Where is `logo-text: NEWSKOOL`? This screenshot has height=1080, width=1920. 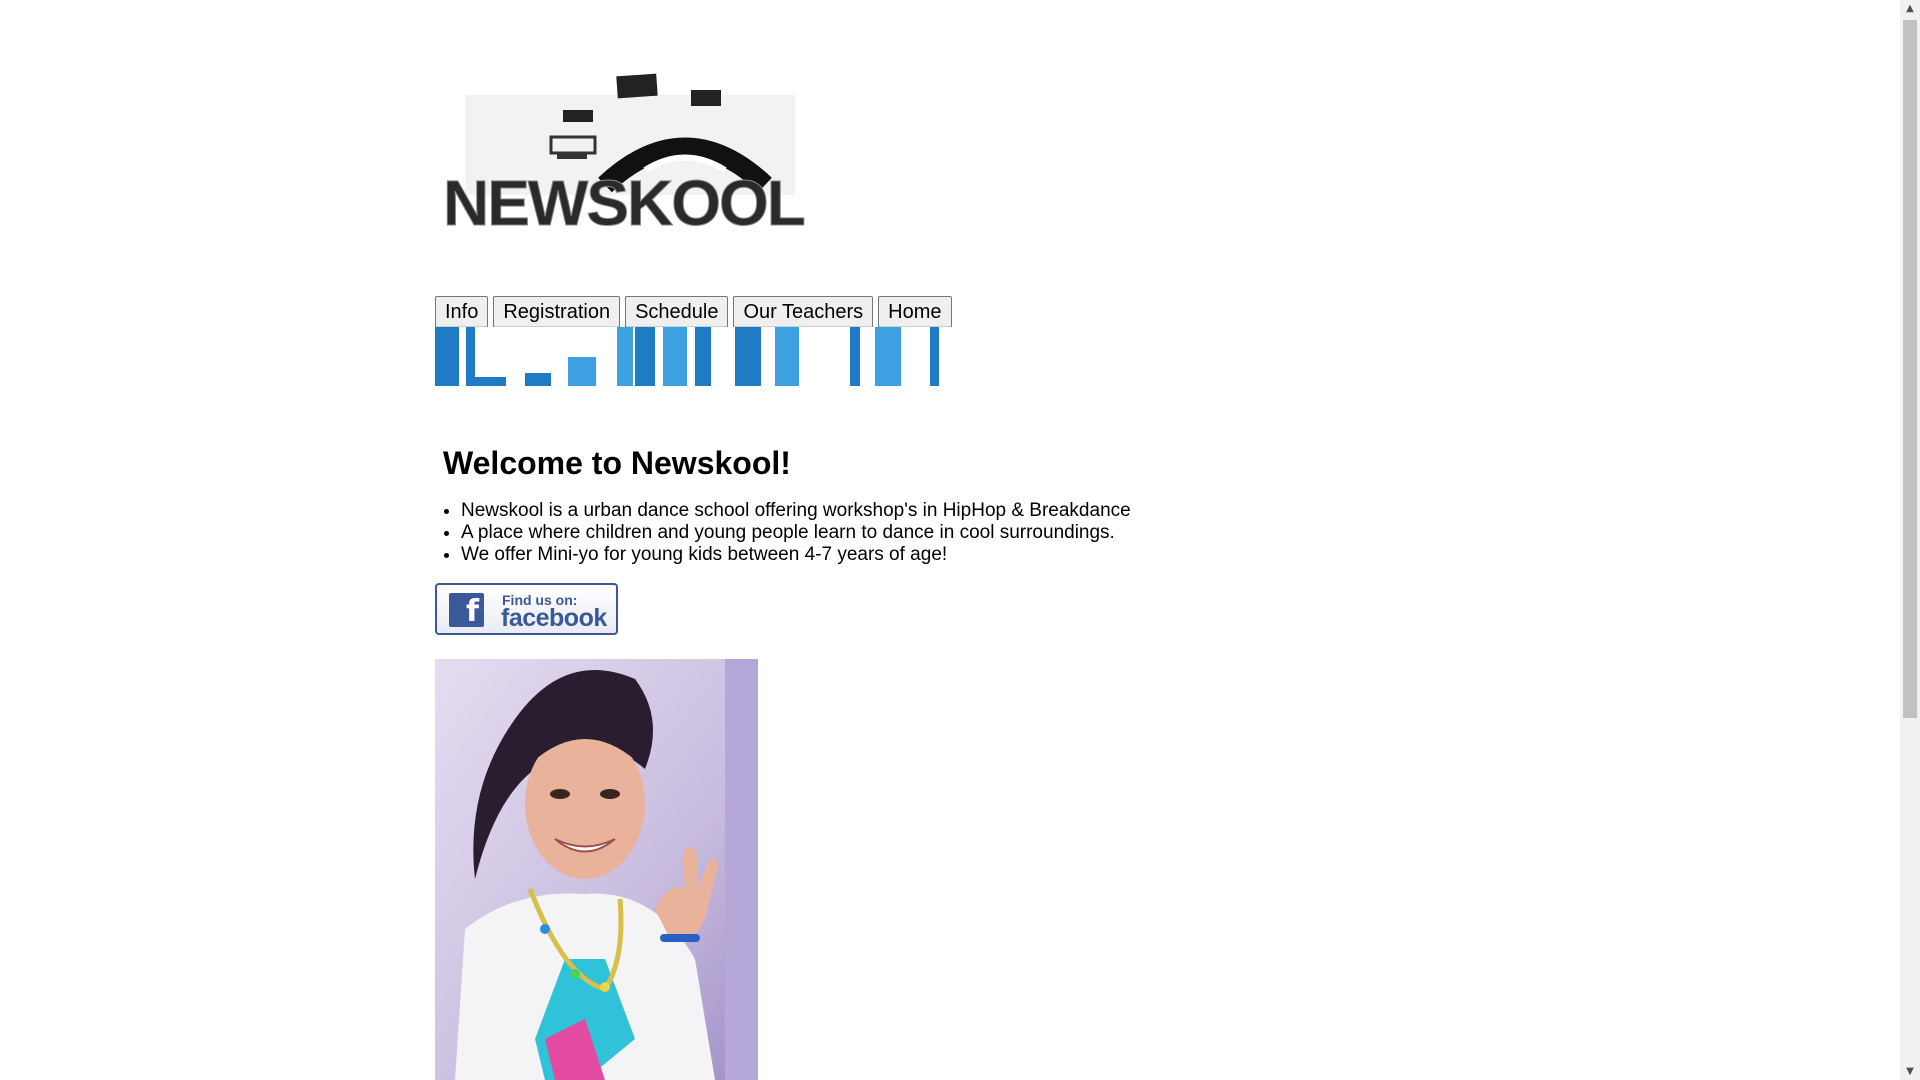 logo-text: NEWSKOOL is located at coordinates (624, 201).